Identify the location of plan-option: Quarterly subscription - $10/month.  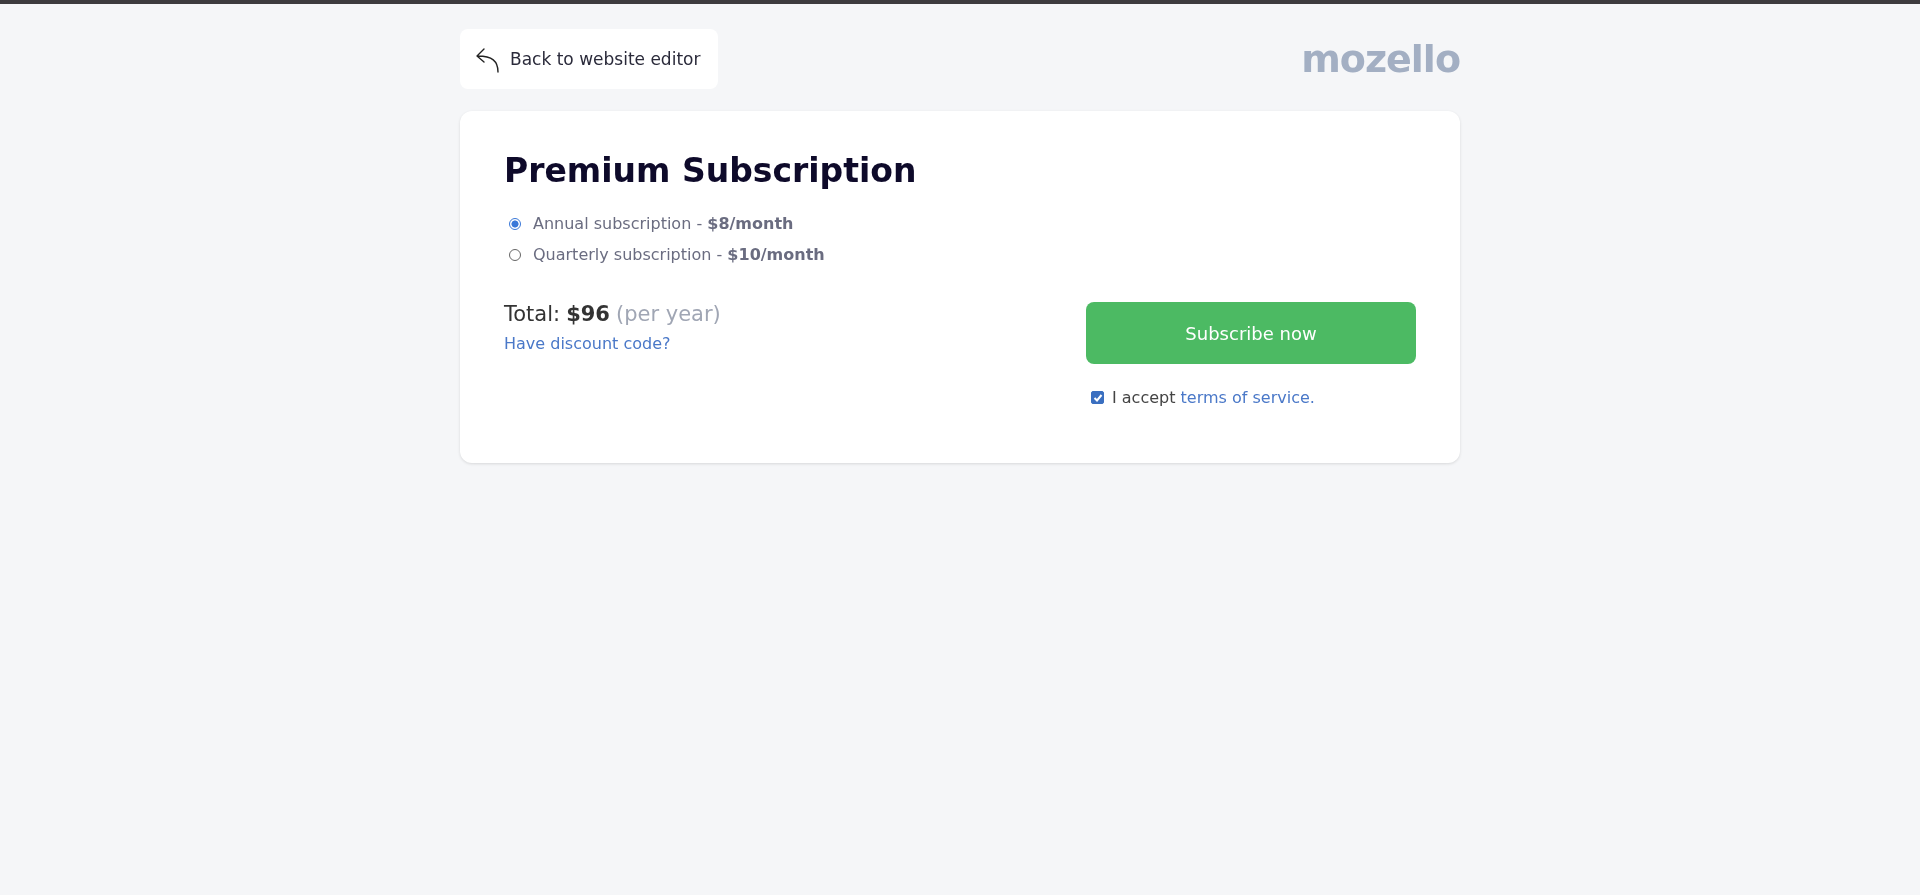
(962, 254).